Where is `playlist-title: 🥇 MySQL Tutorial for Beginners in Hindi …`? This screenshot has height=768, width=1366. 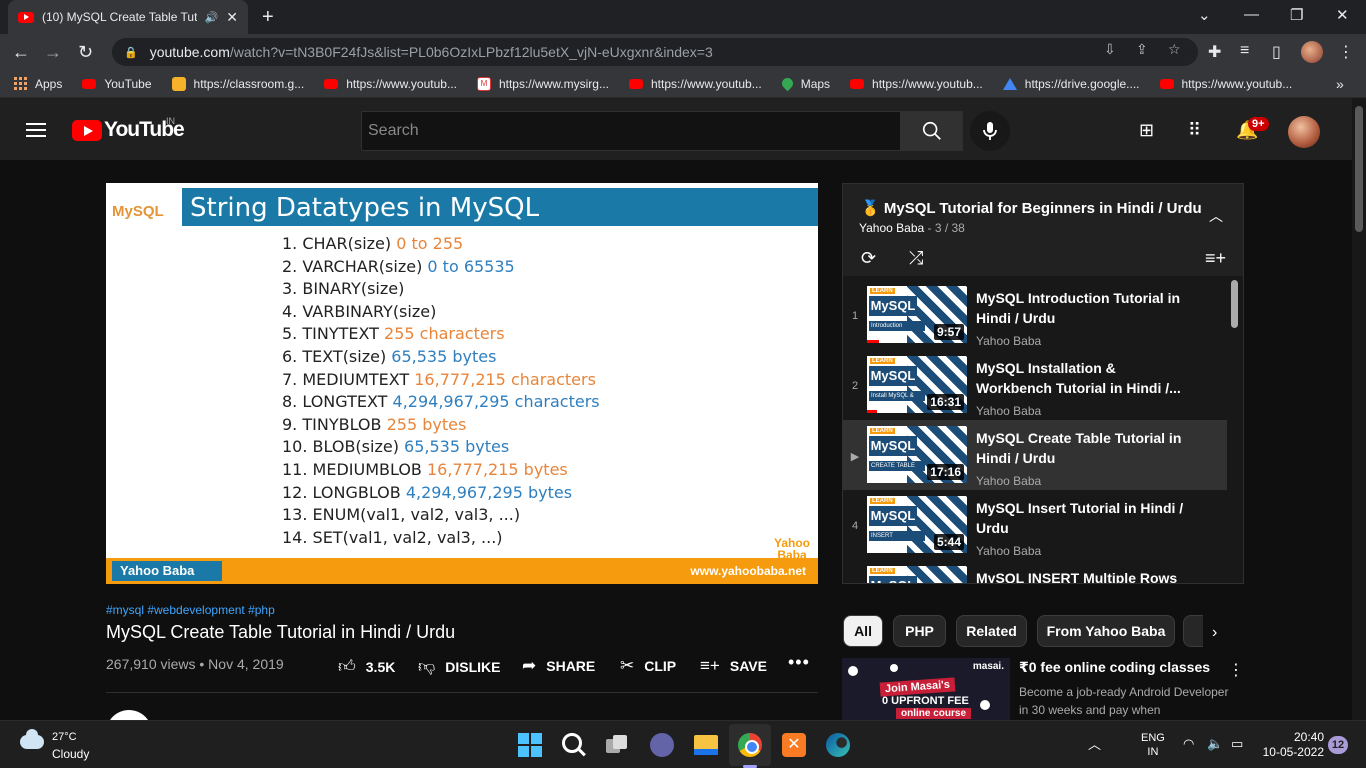
playlist-title: 🥇 MySQL Tutorial for Beginners in Hindi … is located at coordinates (1031, 208).